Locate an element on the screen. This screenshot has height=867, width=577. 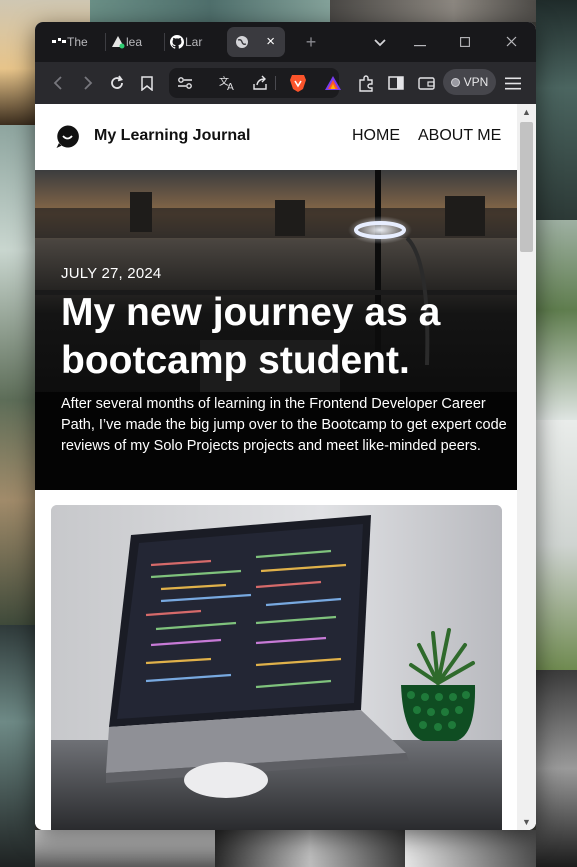
site-title: My Learning Journal is located at coordinates (172, 136).